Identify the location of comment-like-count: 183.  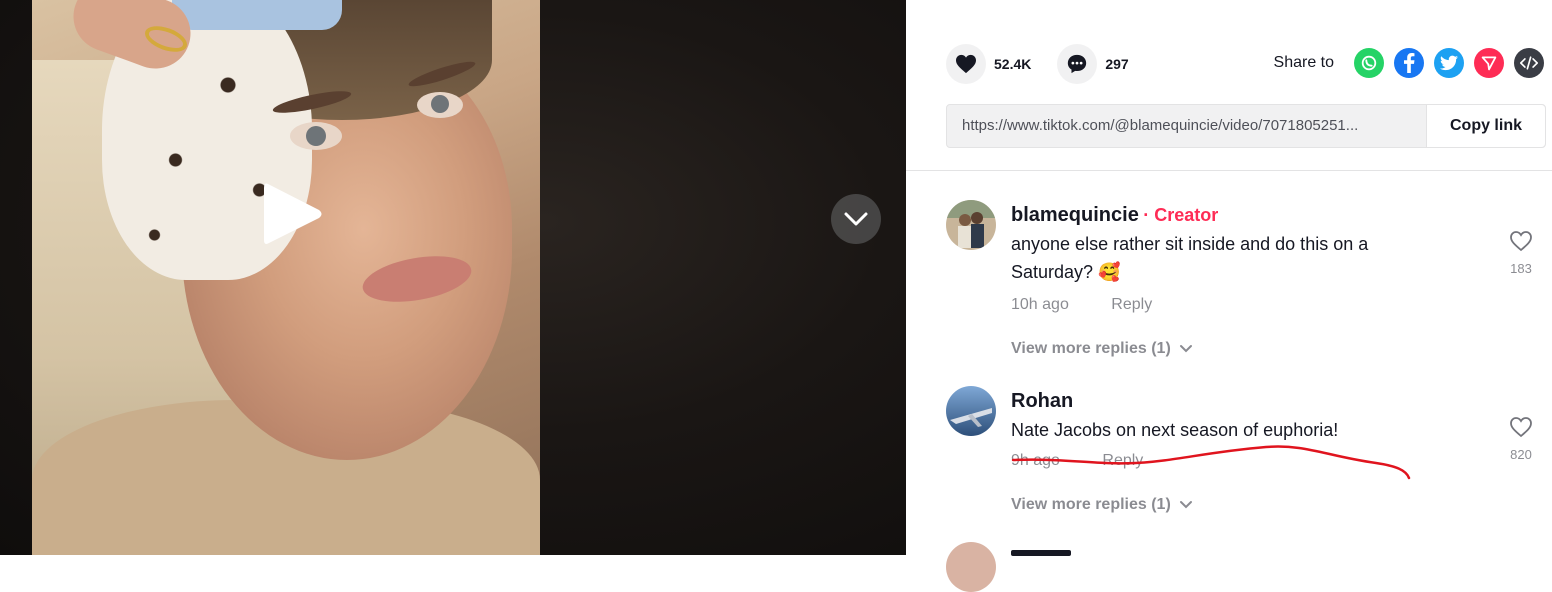
(1521, 268).